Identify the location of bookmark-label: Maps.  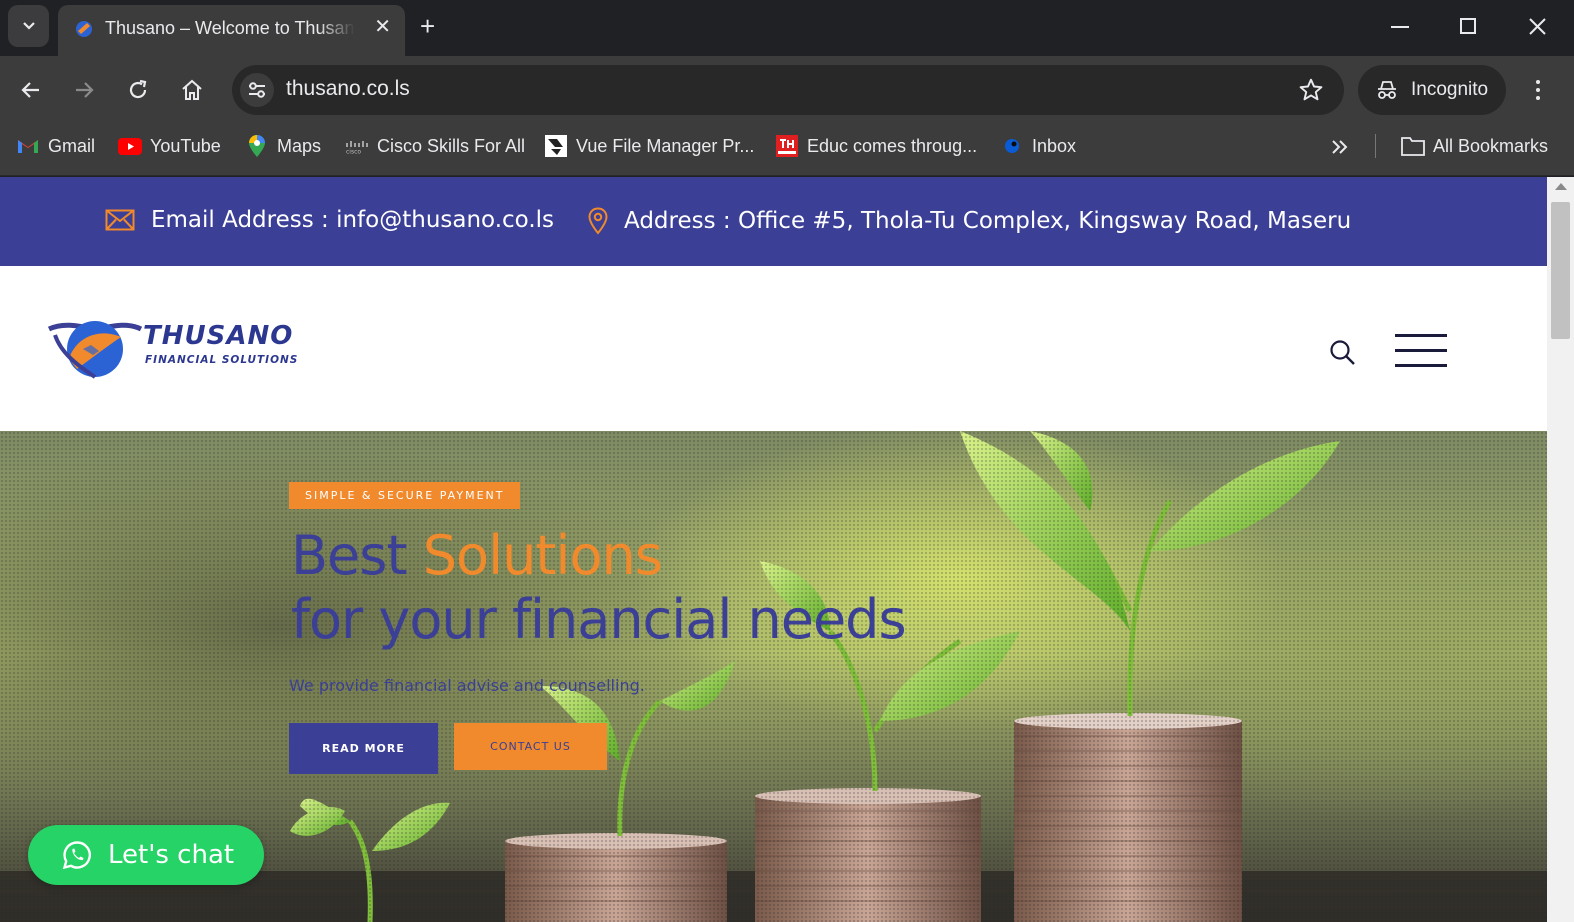
(299, 145).